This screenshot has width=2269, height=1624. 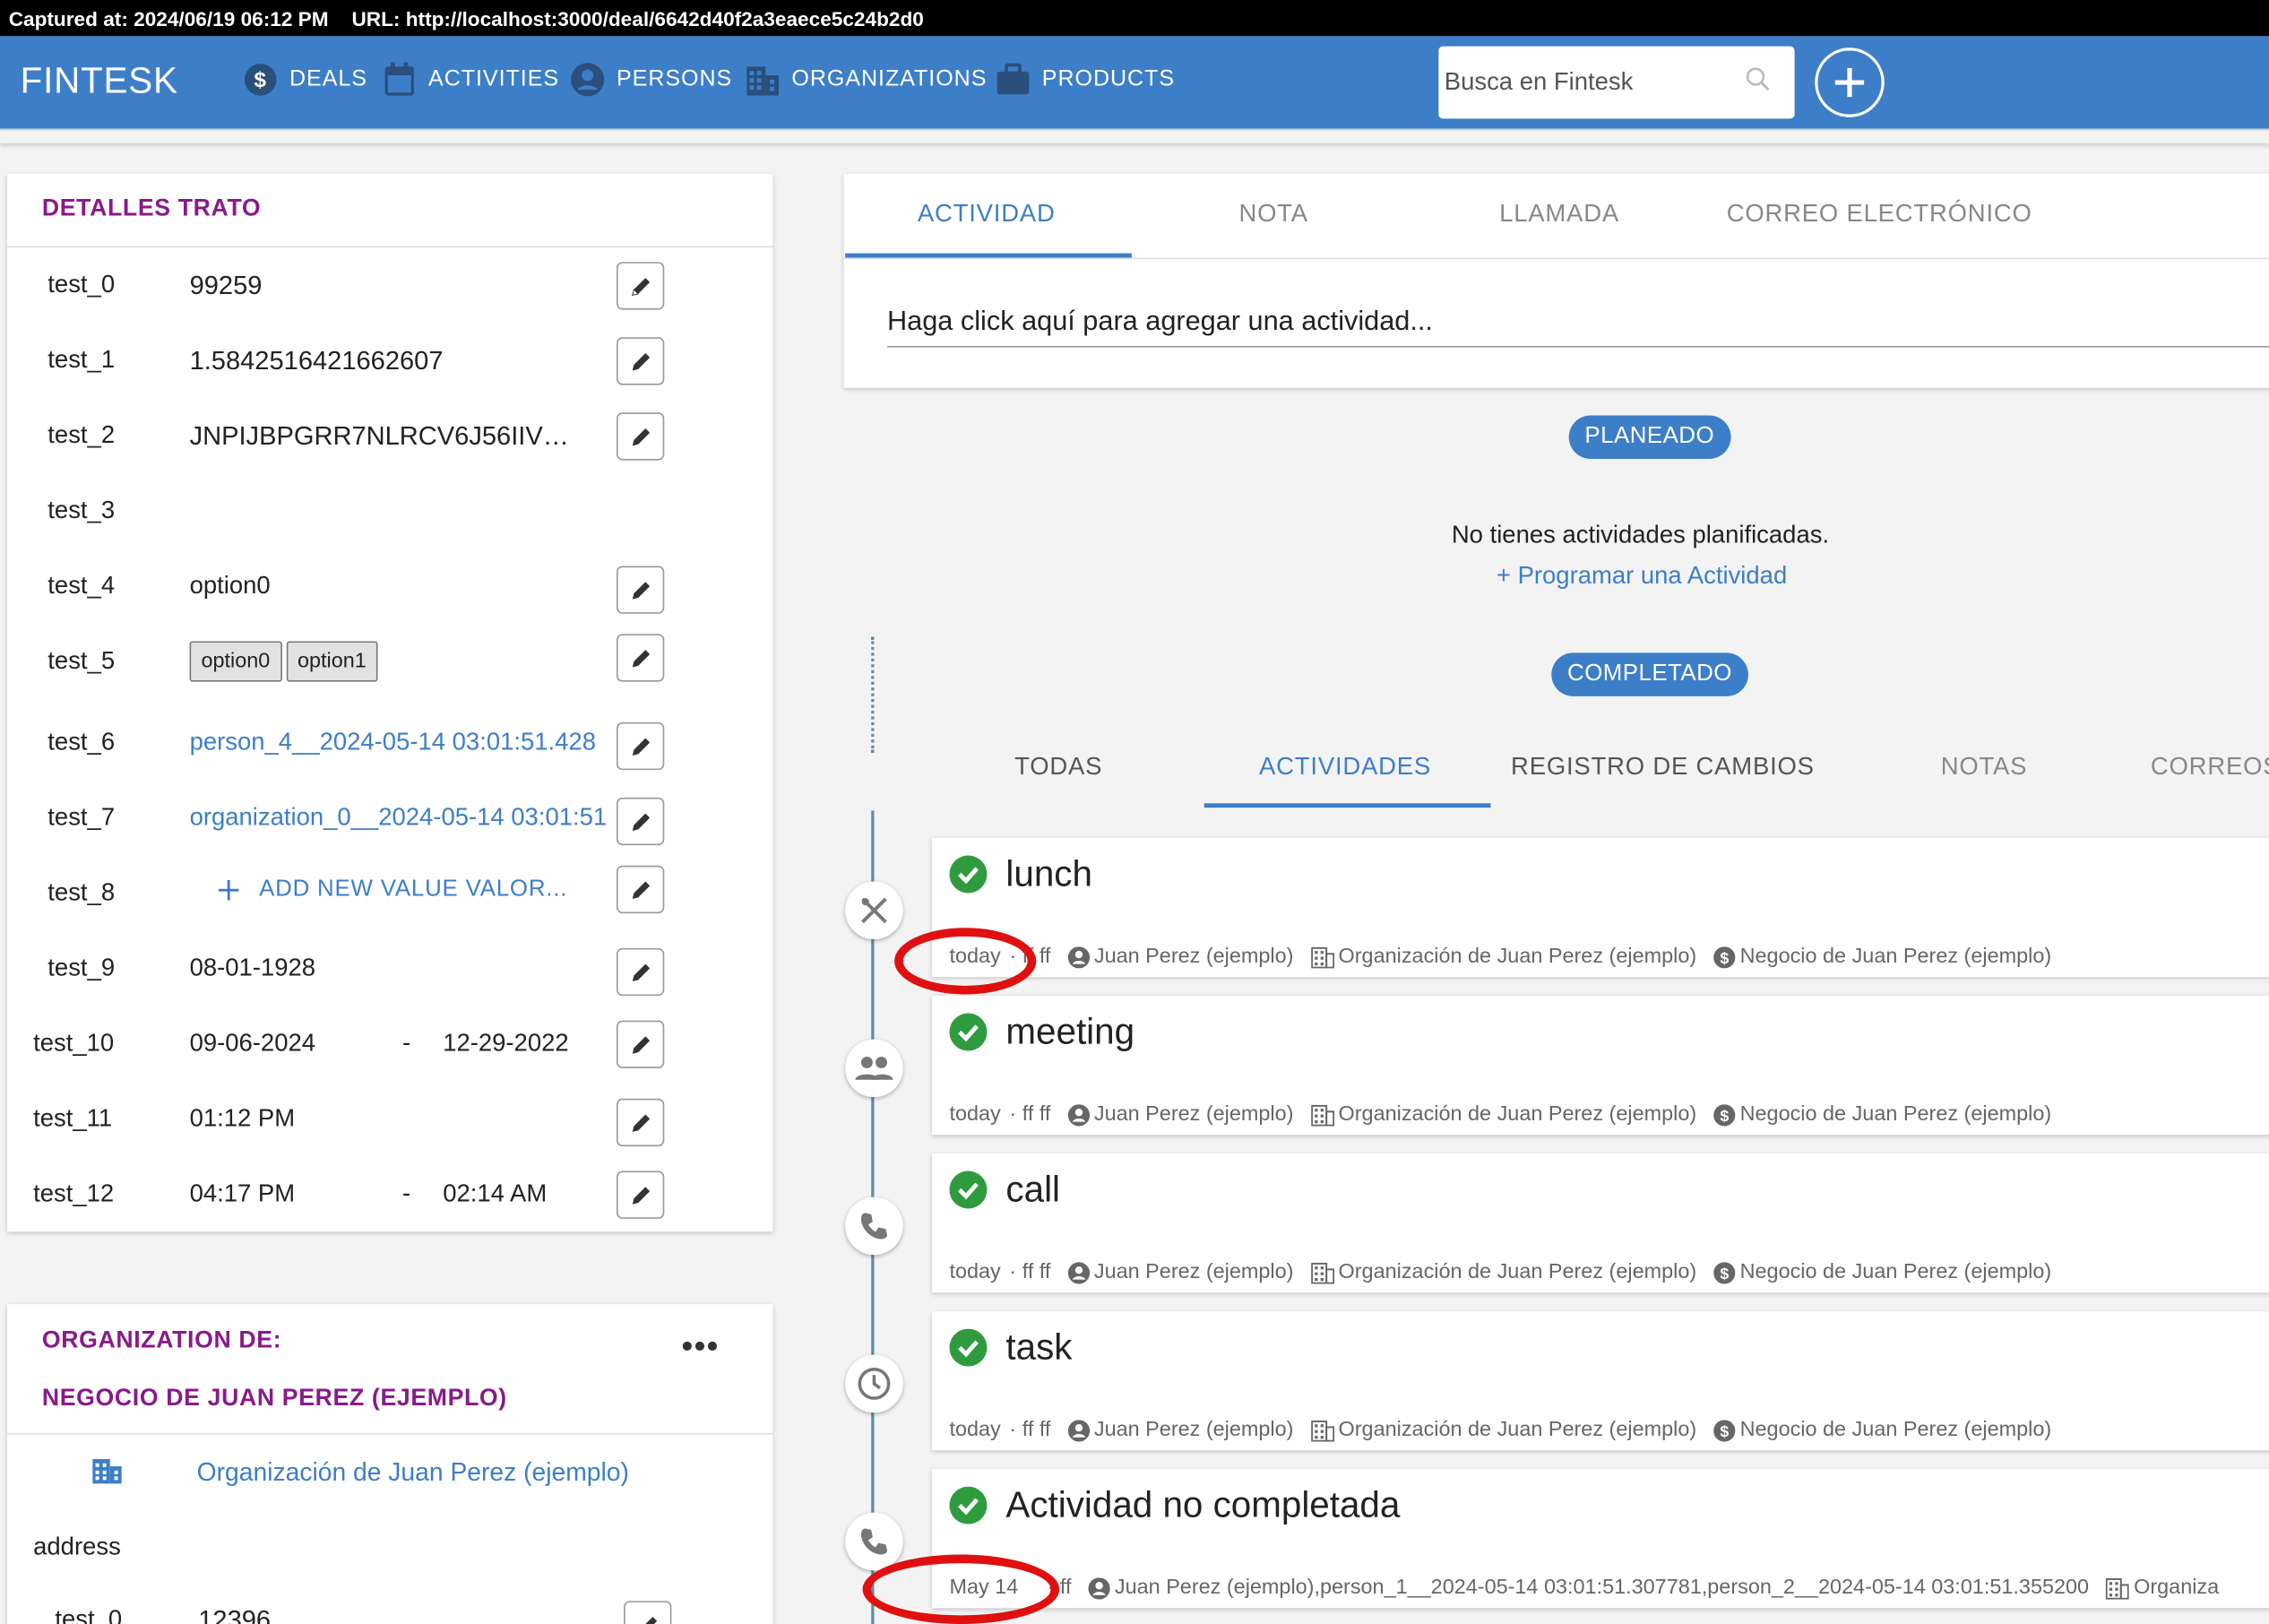 I want to click on activity-title: meeting, so click(x=1070, y=1032).